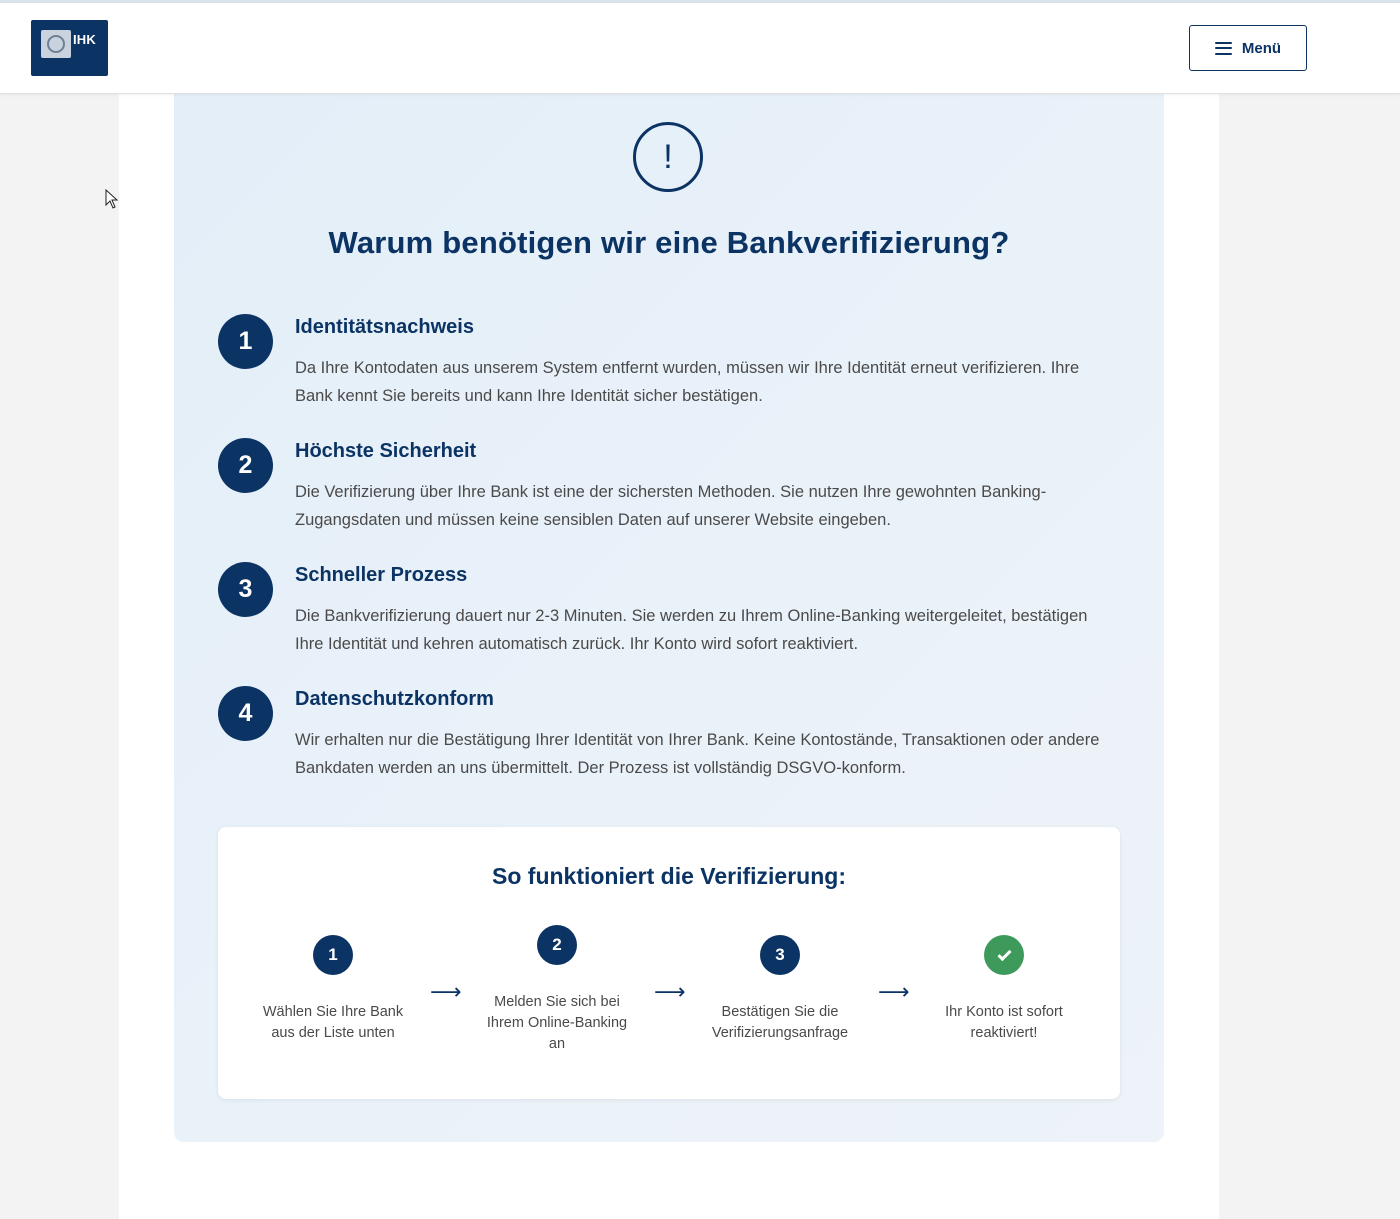 The image size is (1400, 1219). Describe the element at coordinates (394, 699) in the screenshot. I see `reason-title: Datenschutzkonform` at that location.